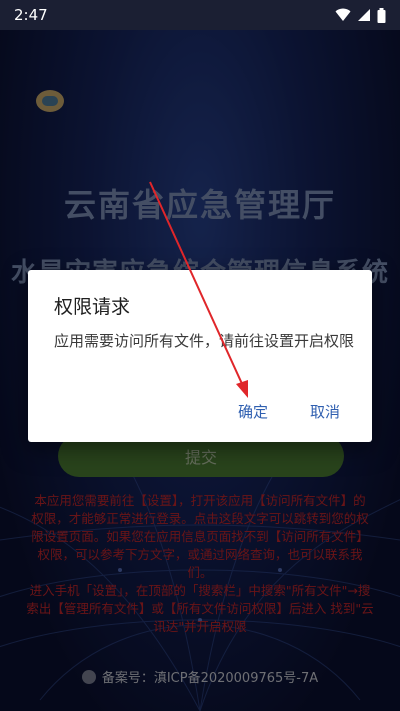 The width and height of the screenshot is (400, 711). I want to click on status-bar: 2:47, so click(200, 15).